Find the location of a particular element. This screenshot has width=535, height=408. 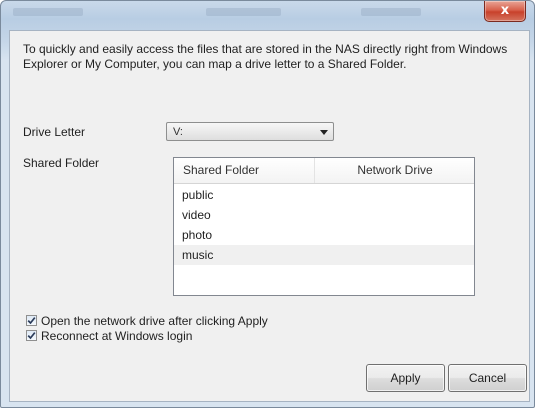

column-header-network-drive: Network Drive is located at coordinates (395, 170).